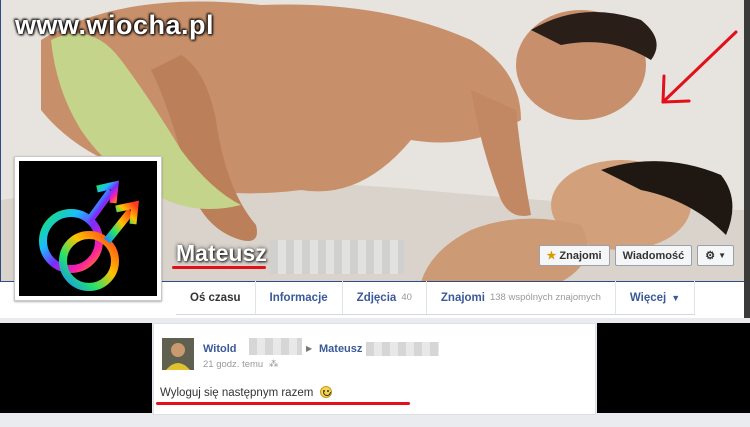 The height and width of the screenshot is (427, 750). I want to click on author-avatar, so click(178, 354).